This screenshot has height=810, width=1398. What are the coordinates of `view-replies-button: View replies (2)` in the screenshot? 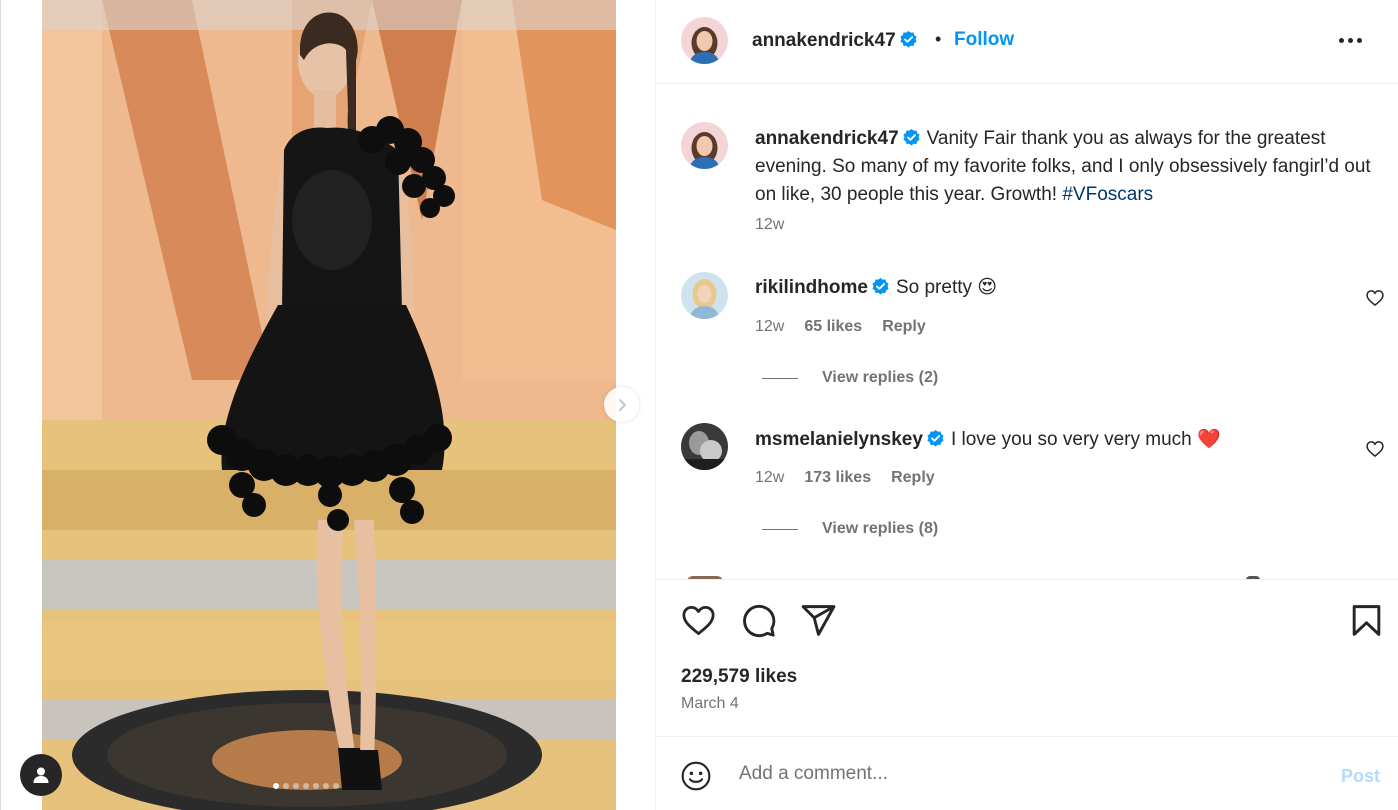 It's located at (850, 378).